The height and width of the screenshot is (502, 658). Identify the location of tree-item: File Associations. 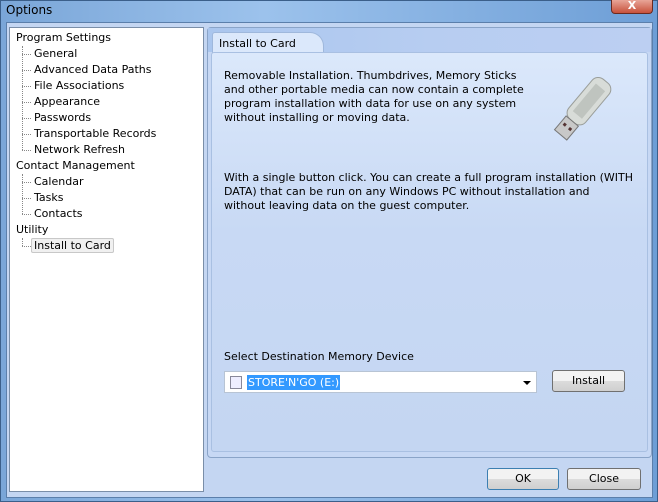
(73, 86).